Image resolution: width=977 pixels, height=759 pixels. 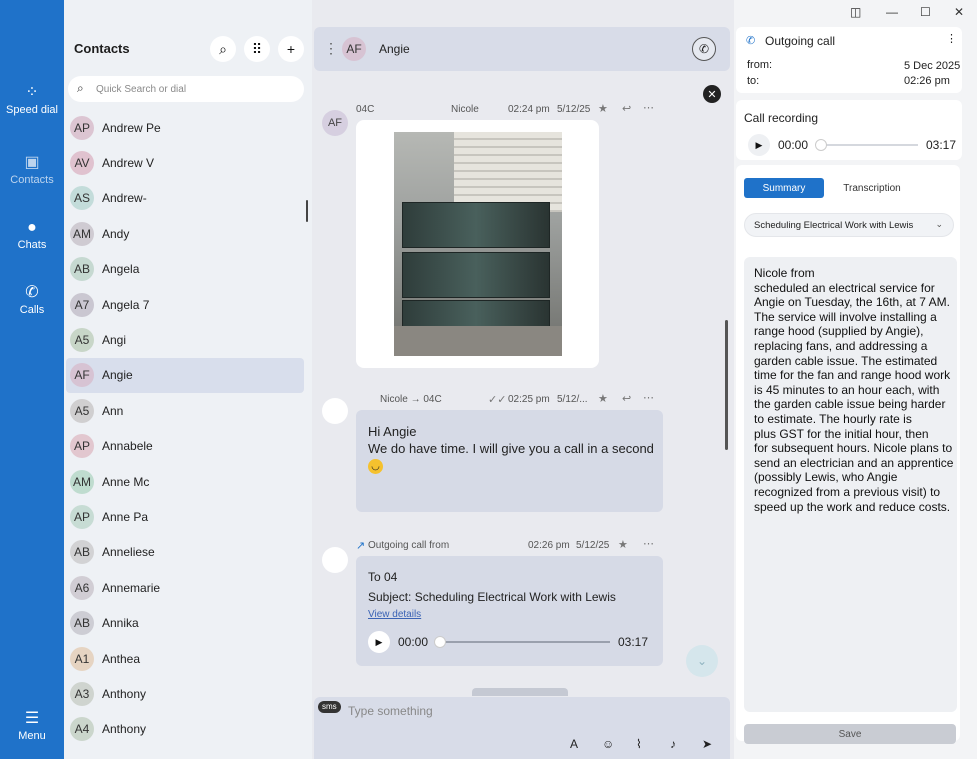 What do you see at coordinates (673, 744) in the screenshot?
I see `microphone-icon: ♪` at bounding box center [673, 744].